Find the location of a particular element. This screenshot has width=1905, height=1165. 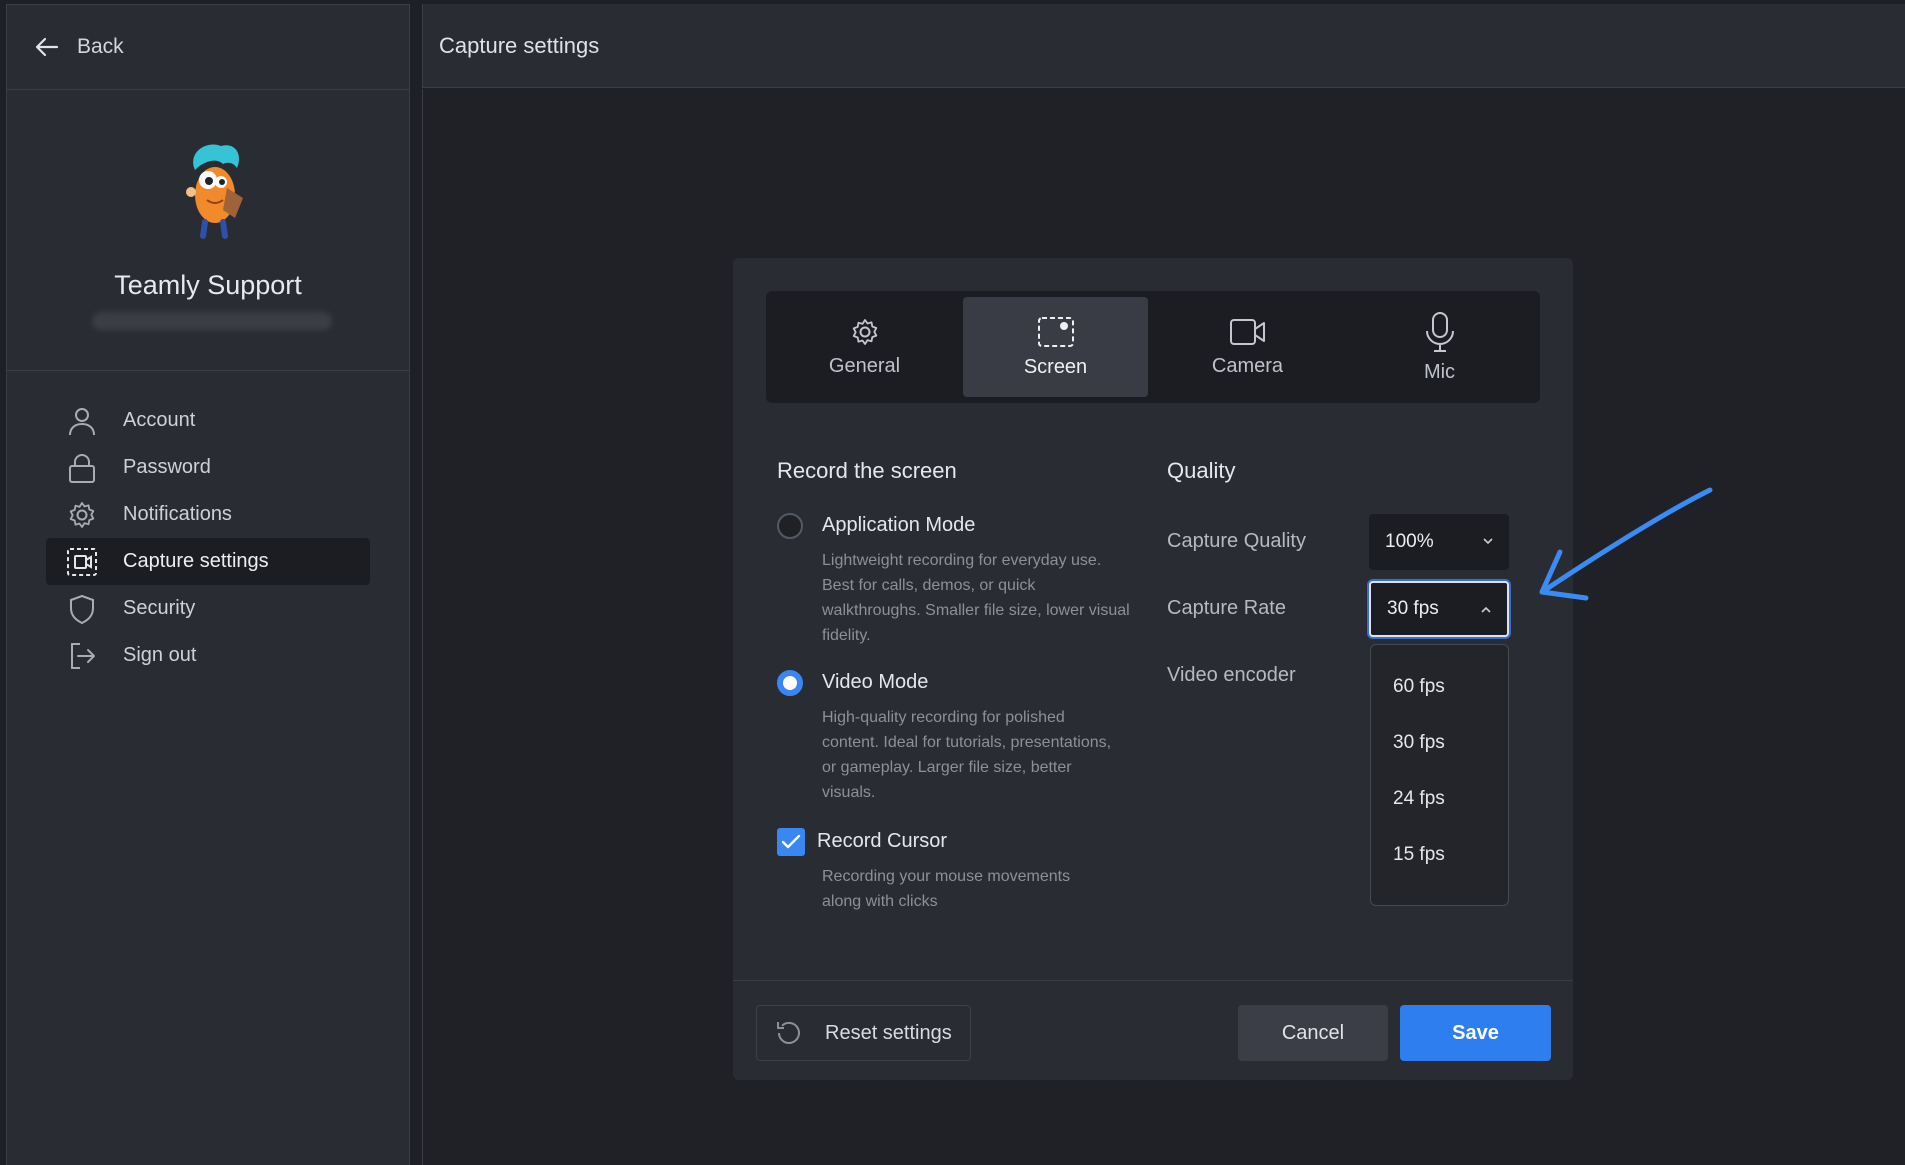

tab-label: Screen is located at coordinates (1055, 366).